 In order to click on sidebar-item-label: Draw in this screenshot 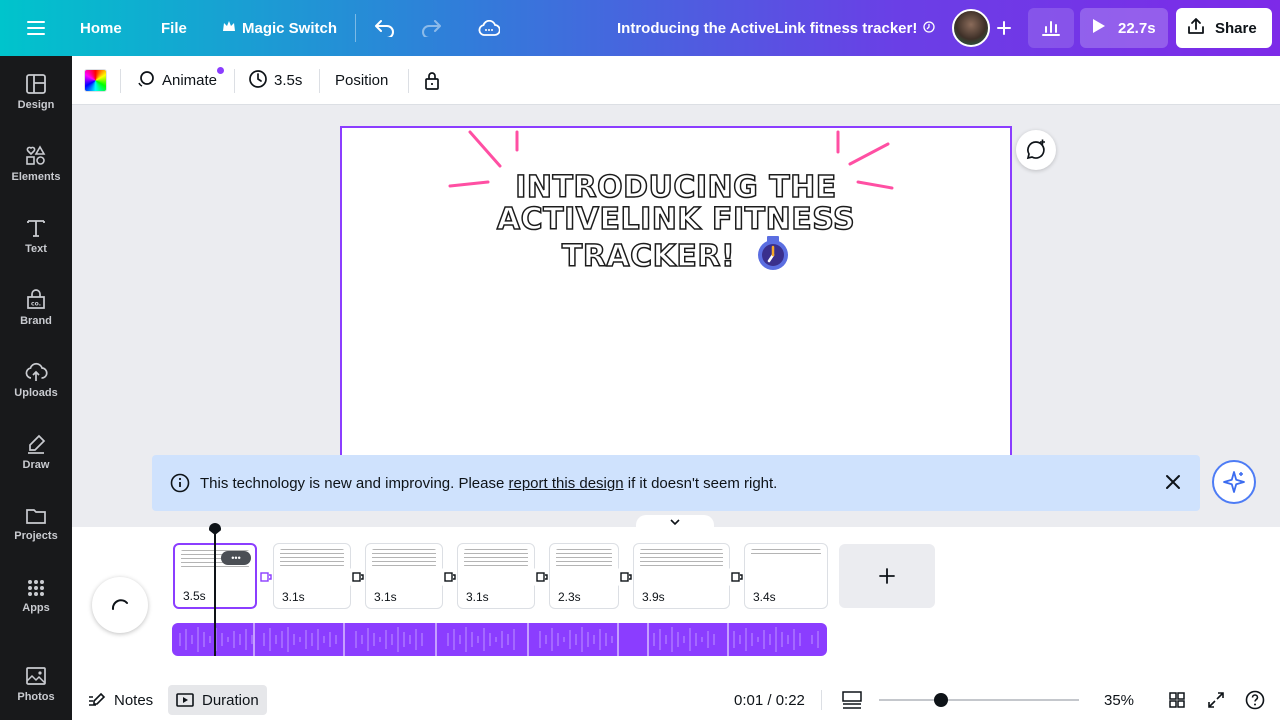, I will do `click(36, 465)`.